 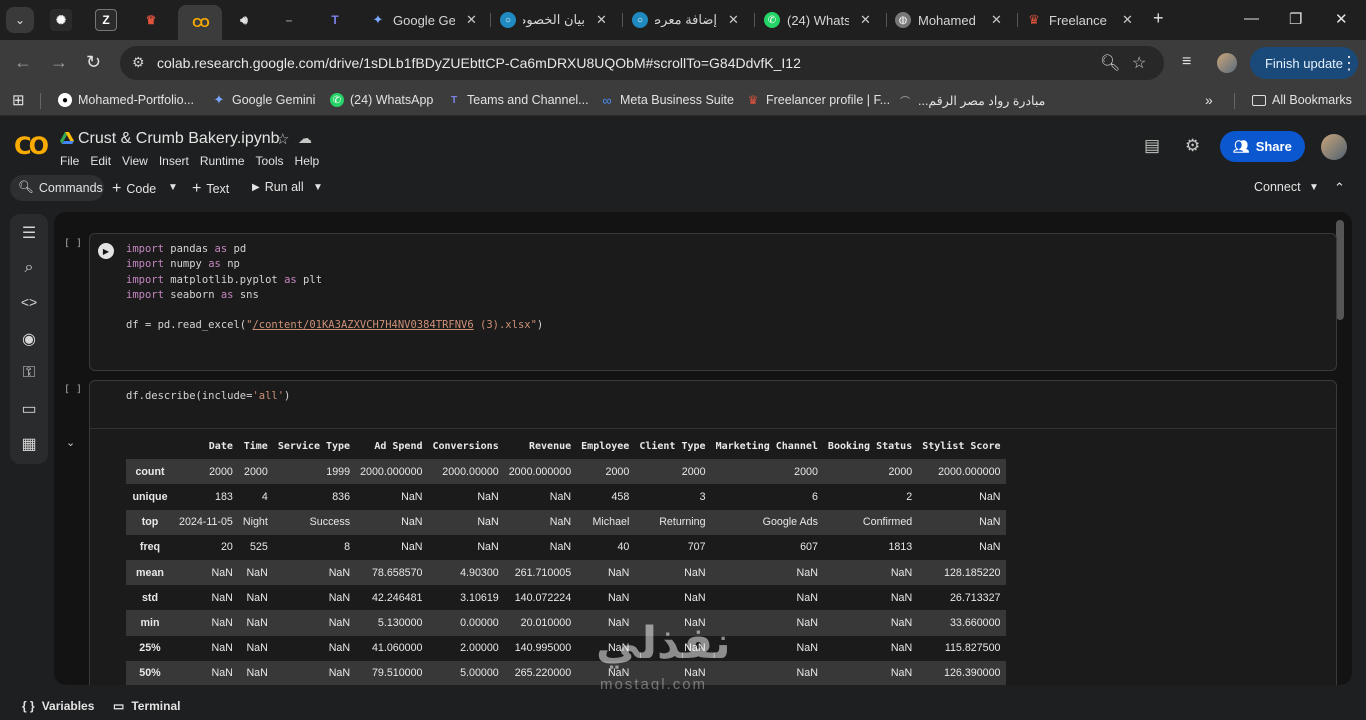 What do you see at coordinates (59, 62) in the screenshot?
I see `forward-arrow-icon: →` at bounding box center [59, 62].